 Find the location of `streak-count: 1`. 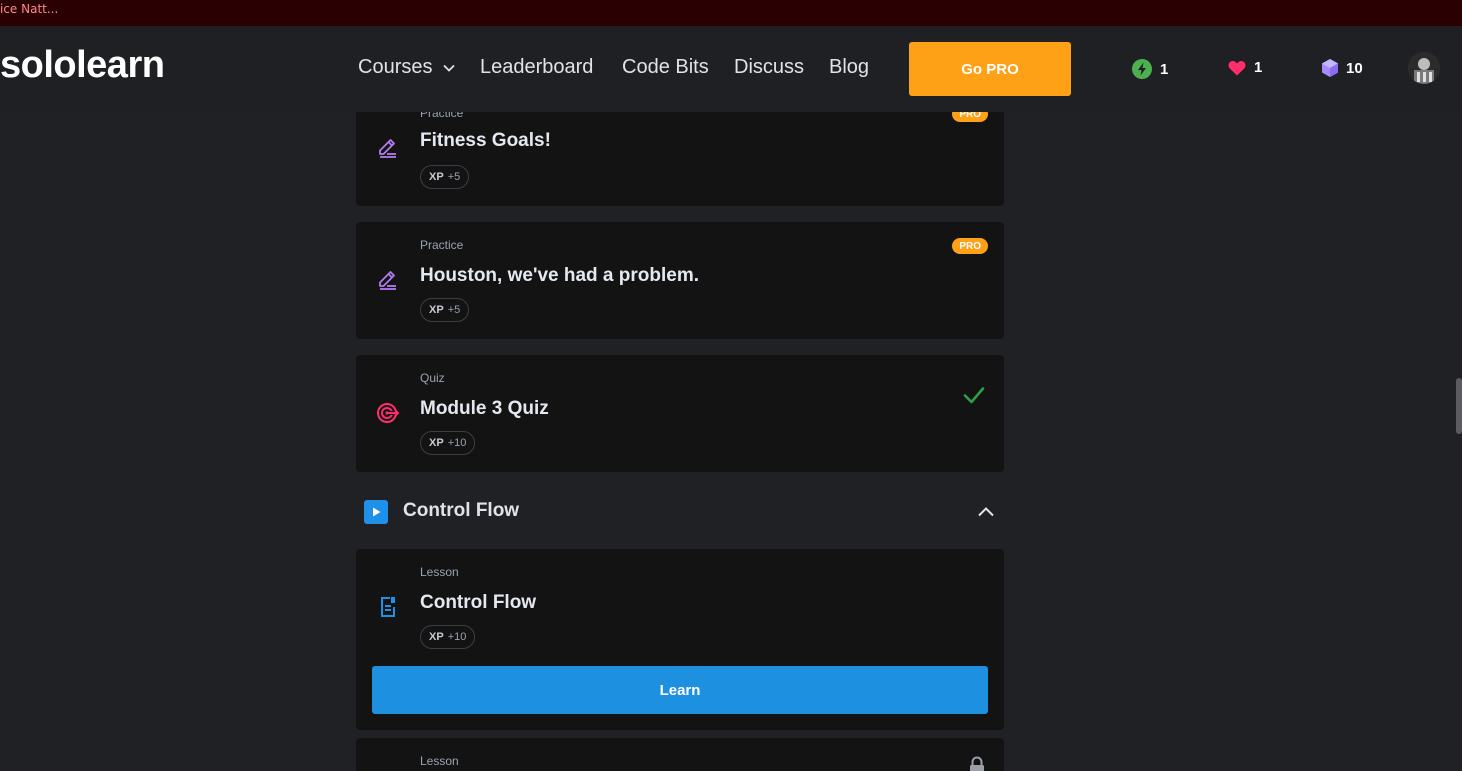

streak-count: 1 is located at coordinates (1164, 69).